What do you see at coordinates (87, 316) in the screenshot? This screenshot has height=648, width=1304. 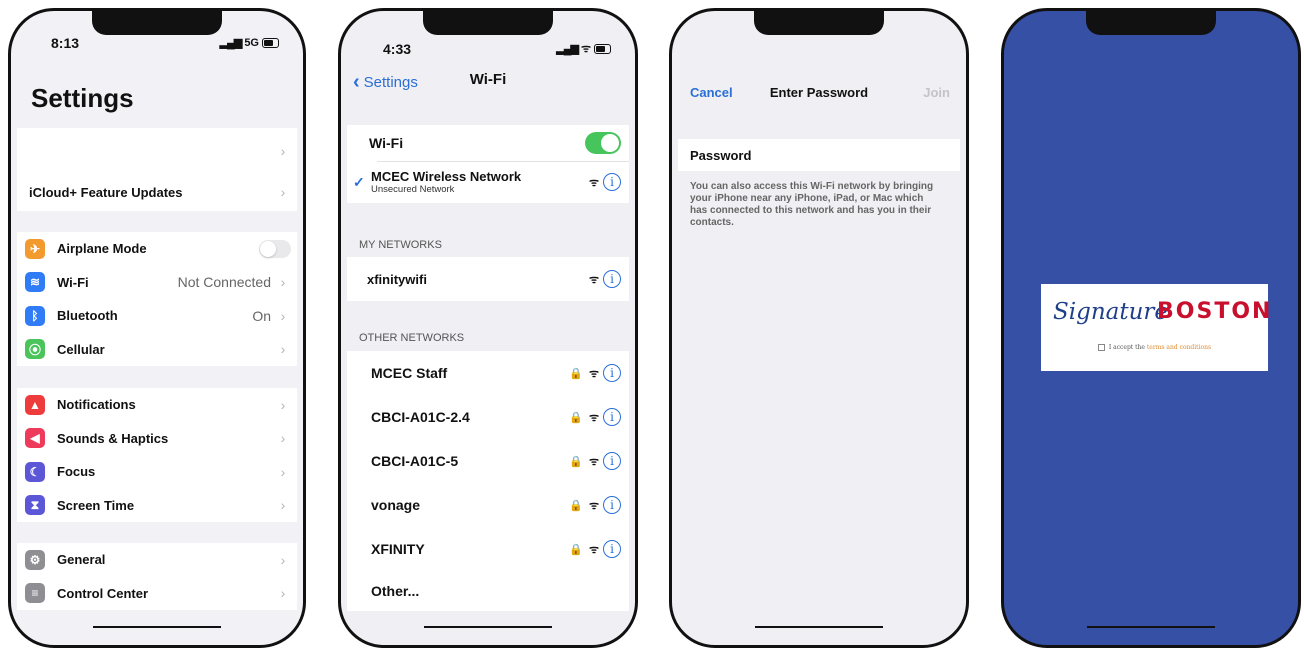 I see `row-label: Bluetooth` at bounding box center [87, 316].